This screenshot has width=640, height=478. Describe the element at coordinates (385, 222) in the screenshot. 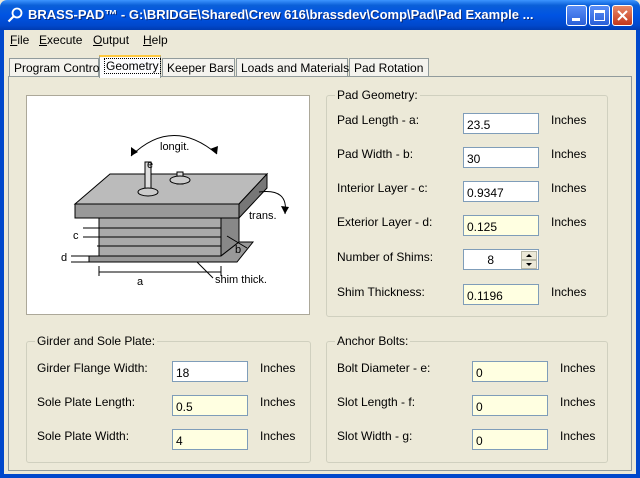

I see `exterior-layer-label: Exterior Layer - d:` at that location.